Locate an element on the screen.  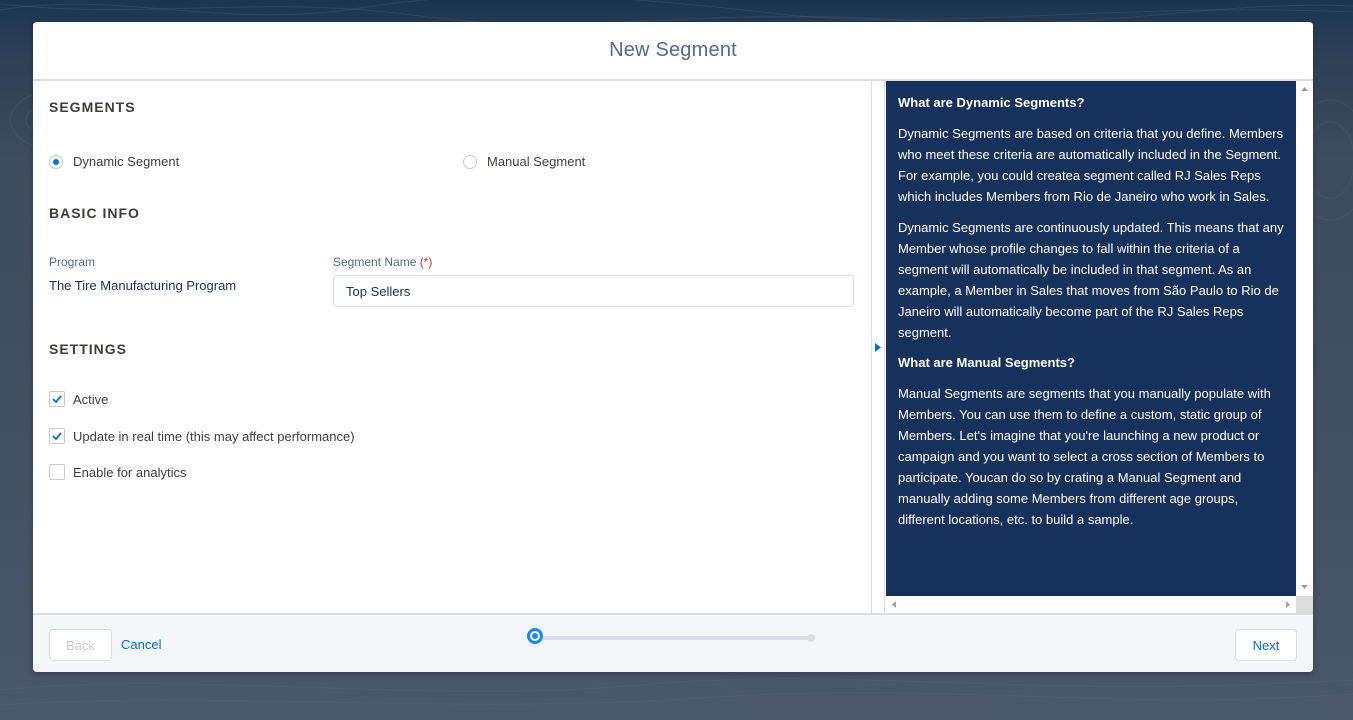
manual-segment-option: Manual Segment is located at coordinates (524, 161).